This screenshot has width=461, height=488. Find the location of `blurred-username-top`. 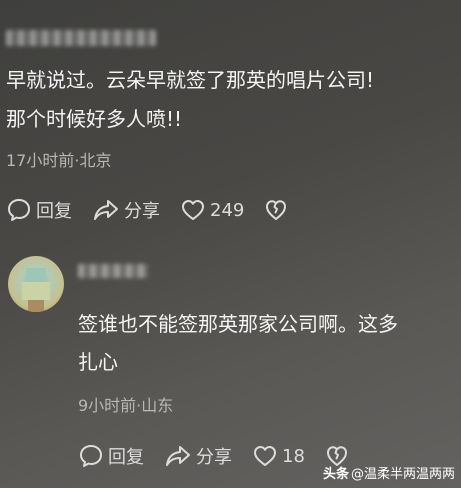

blurred-username-top is located at coordinates (81, 38).